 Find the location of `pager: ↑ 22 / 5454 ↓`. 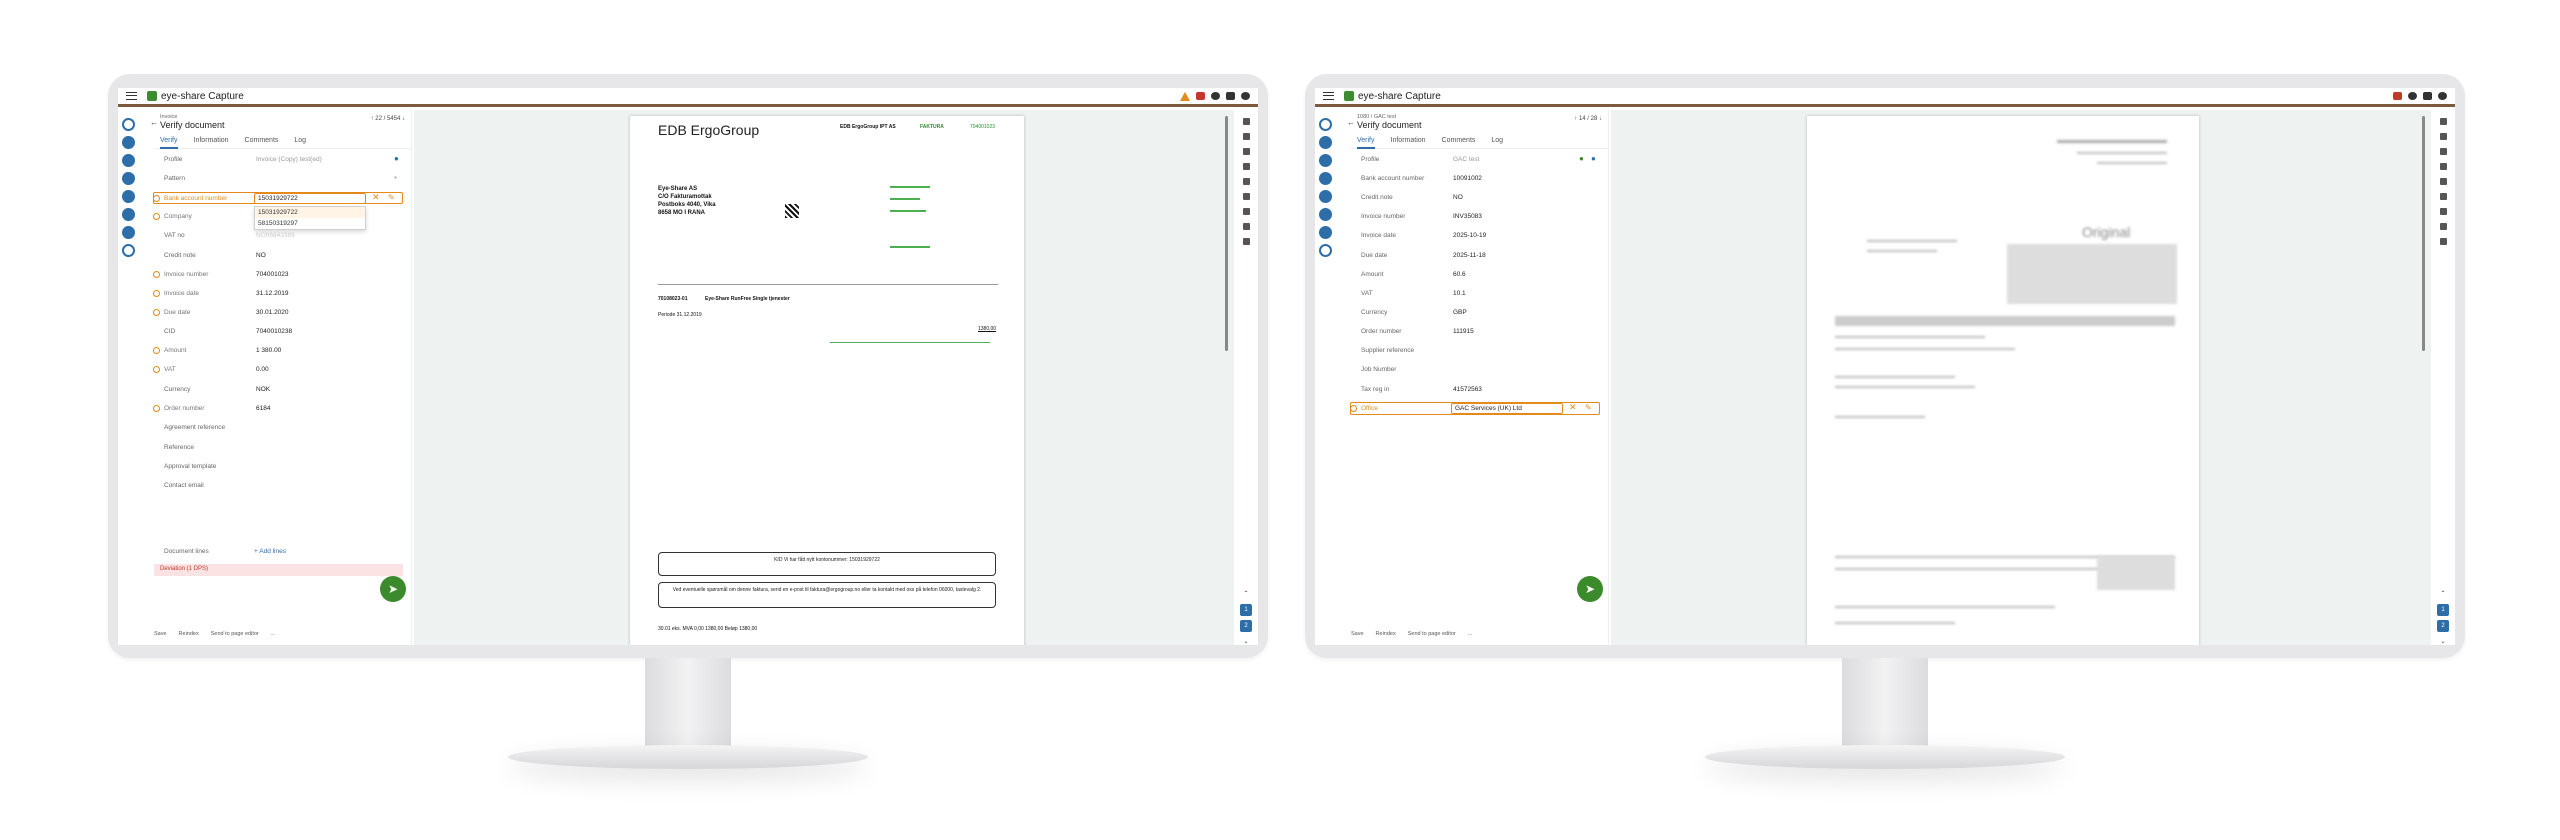

pager: ↑ 22 / 5454 ↓ is located at coordinates (388, 119).